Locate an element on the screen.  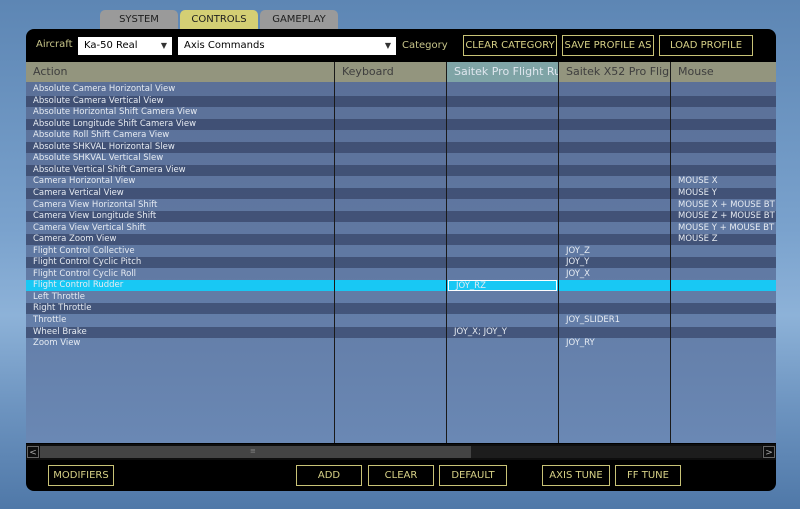
cell-x52: JOY_Z is located at coordinates (614, 251).